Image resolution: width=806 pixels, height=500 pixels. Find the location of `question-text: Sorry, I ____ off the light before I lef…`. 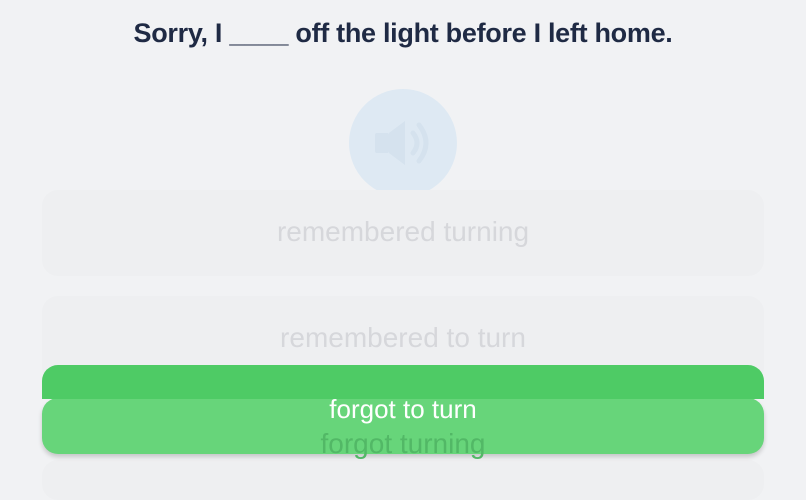

question-text: Sorry, I ____ off the light before I lef… is located at coordinates (403, 33).